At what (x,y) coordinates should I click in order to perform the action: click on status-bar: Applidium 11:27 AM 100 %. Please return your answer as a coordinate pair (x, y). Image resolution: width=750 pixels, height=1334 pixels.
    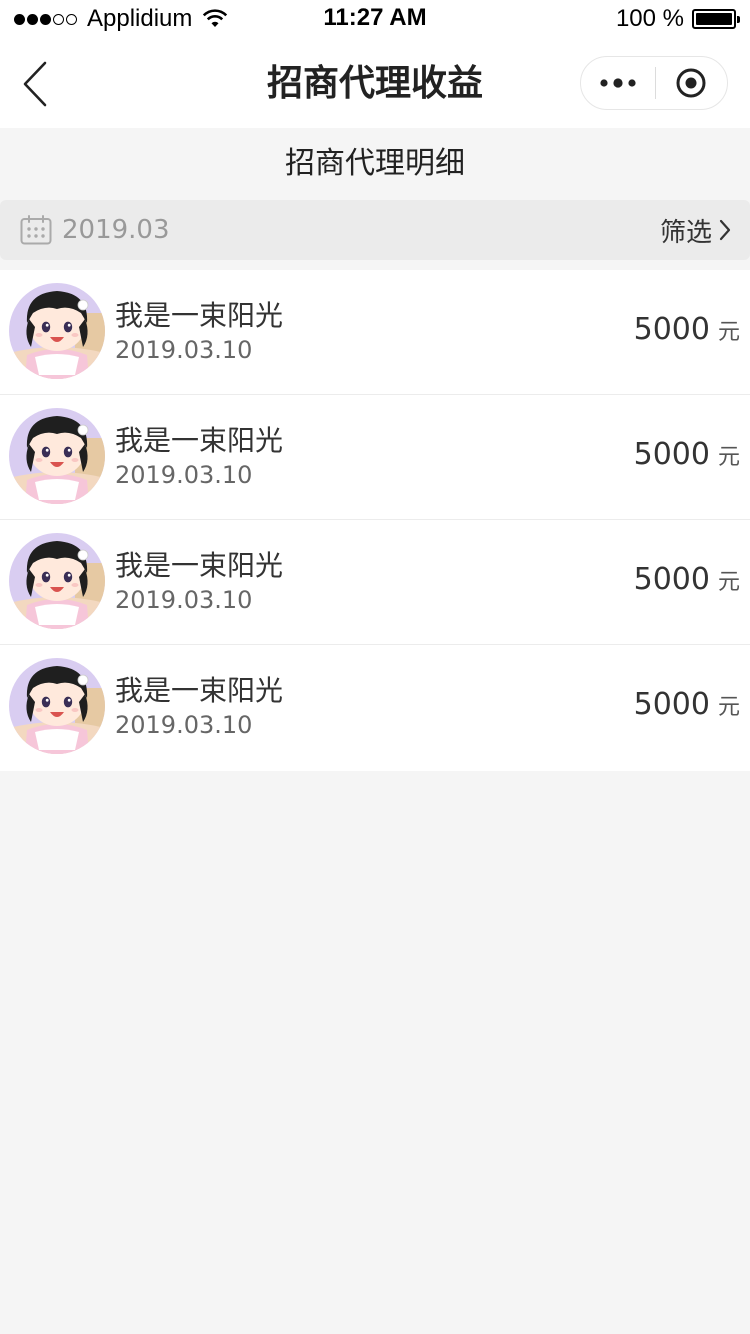
    Looking at the image, I should click on (375, 20).